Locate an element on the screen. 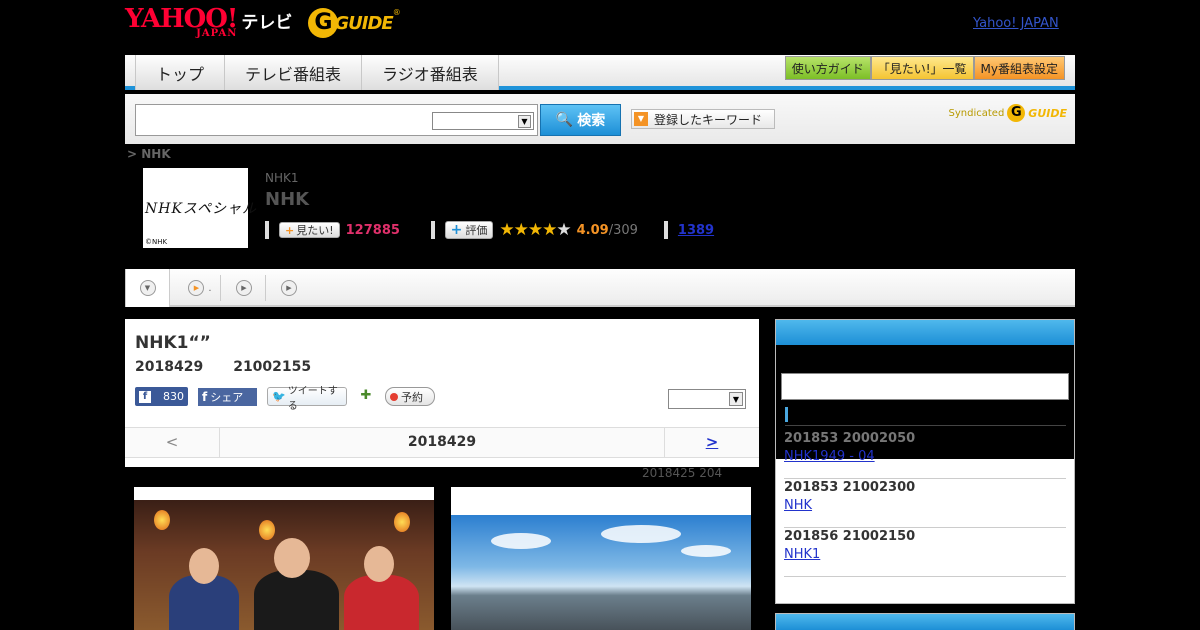 The height and width of the screenshot is (630, 1200). record-dot-icon is located at coordinates (394, 396).